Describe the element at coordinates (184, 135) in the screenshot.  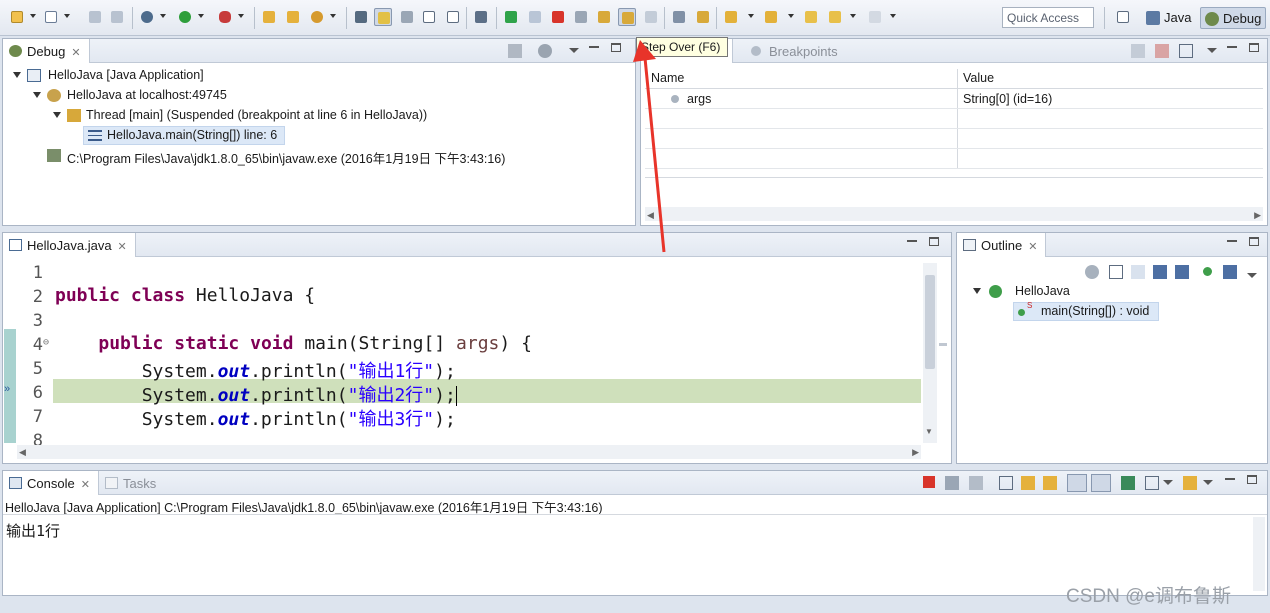
I see `tree-item-stack-frame: HelloJava.main(String[]) line: 6` at that location.